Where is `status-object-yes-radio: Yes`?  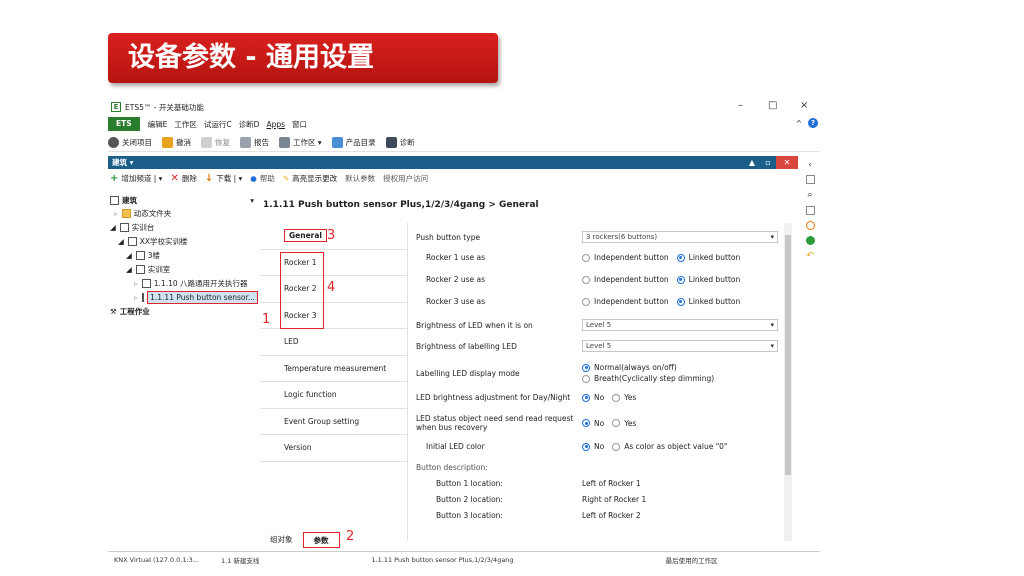
status-object-yes-radio: Yes is located at coordinates (624, 423).